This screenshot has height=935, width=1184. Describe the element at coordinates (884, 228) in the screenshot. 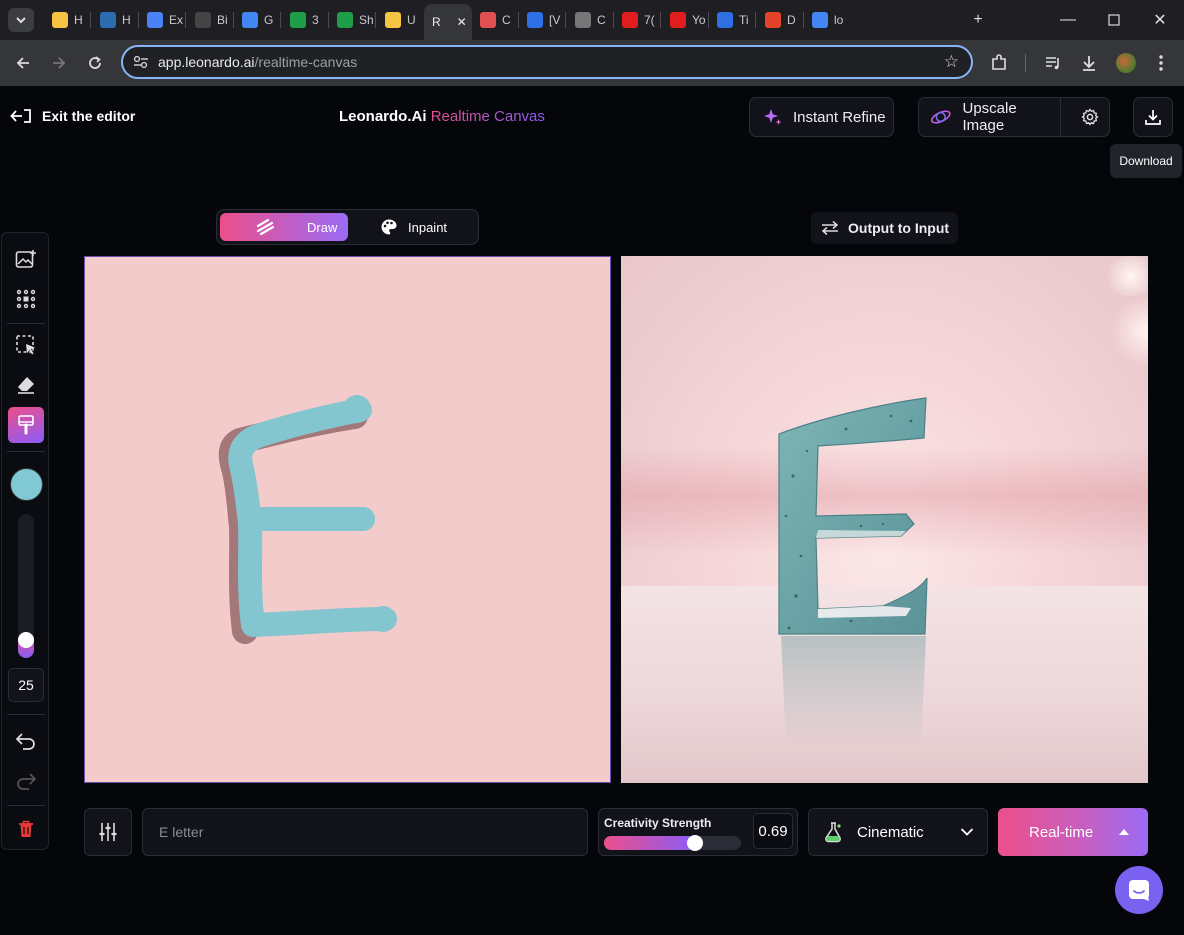

I see `output-to-input-button: Output to Input` at that location.